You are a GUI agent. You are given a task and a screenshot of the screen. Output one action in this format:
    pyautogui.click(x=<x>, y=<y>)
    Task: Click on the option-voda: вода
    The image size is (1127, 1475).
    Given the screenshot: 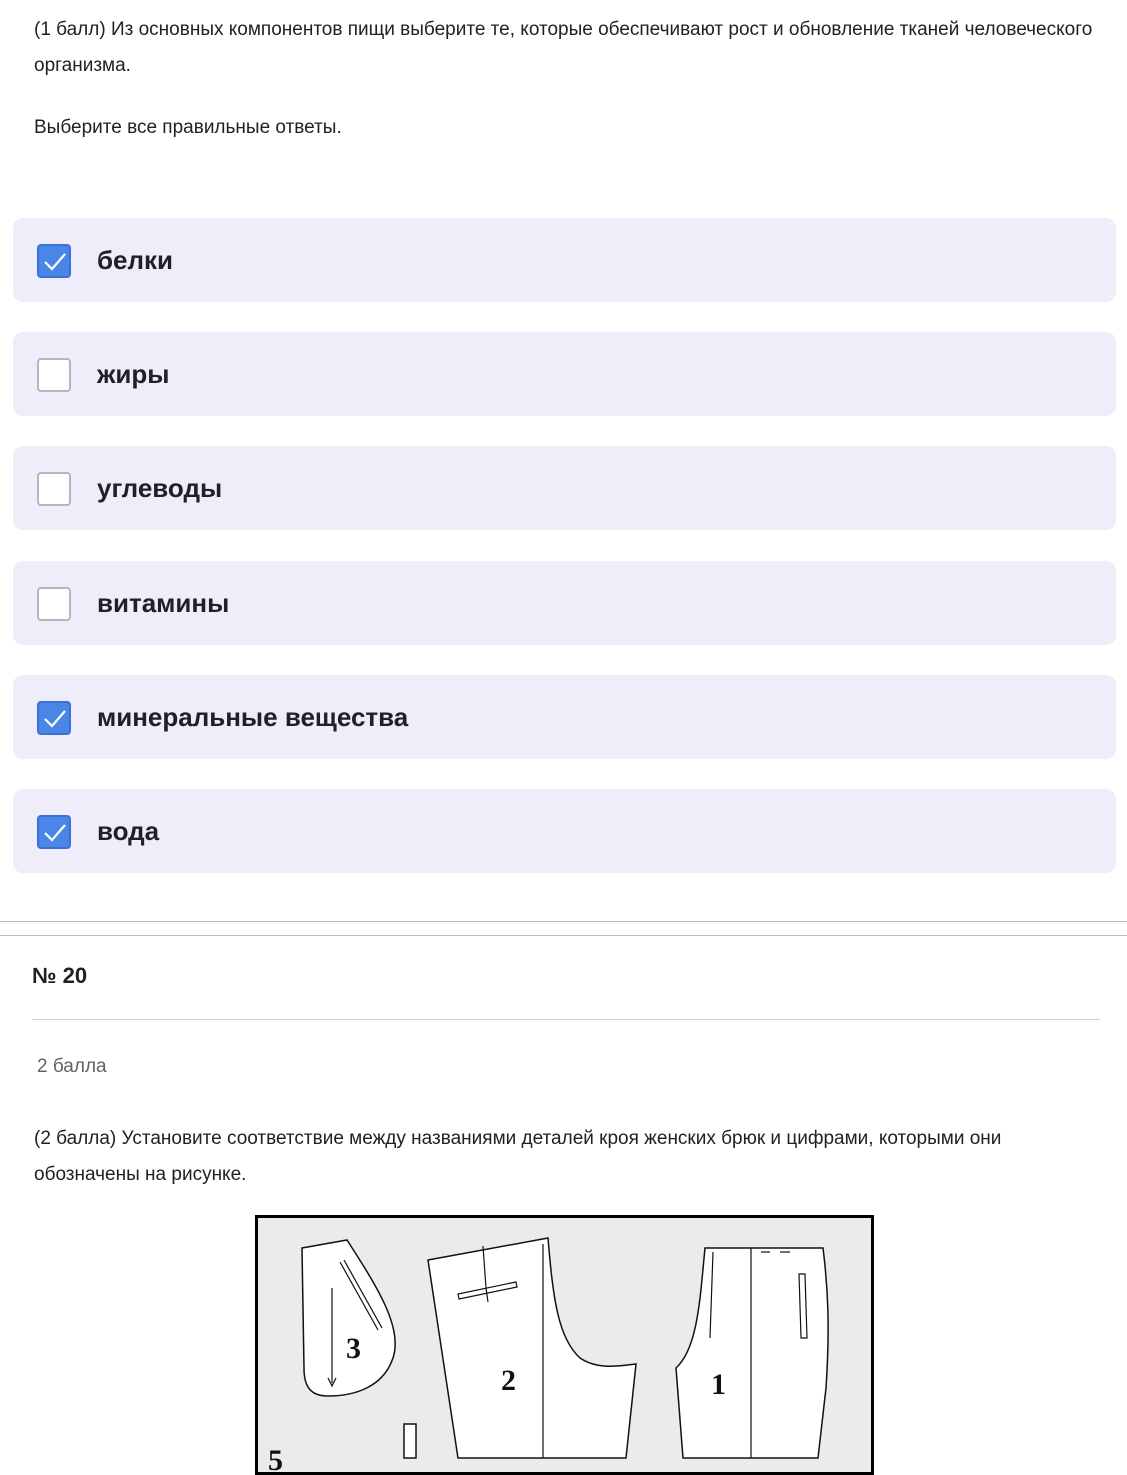 What is the action you would take?
    pyautogui.click(x=564, y=831)
    